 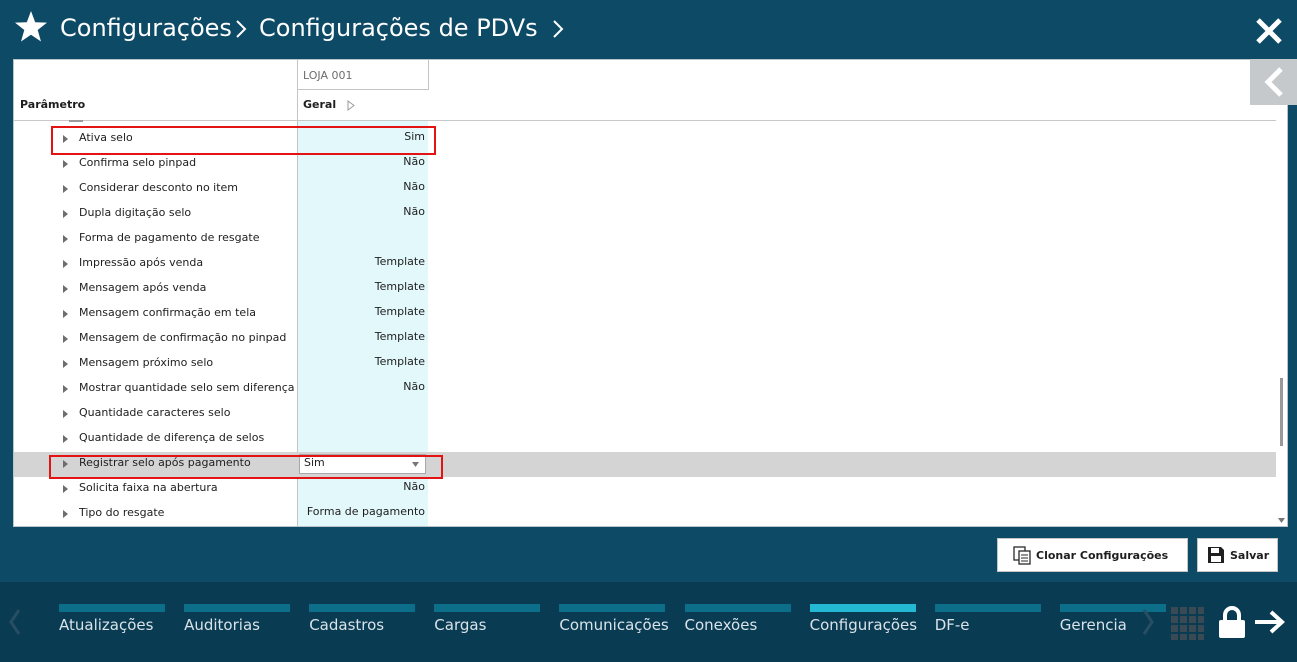 I want to click on close-icon, so click(x=1269, y=31).